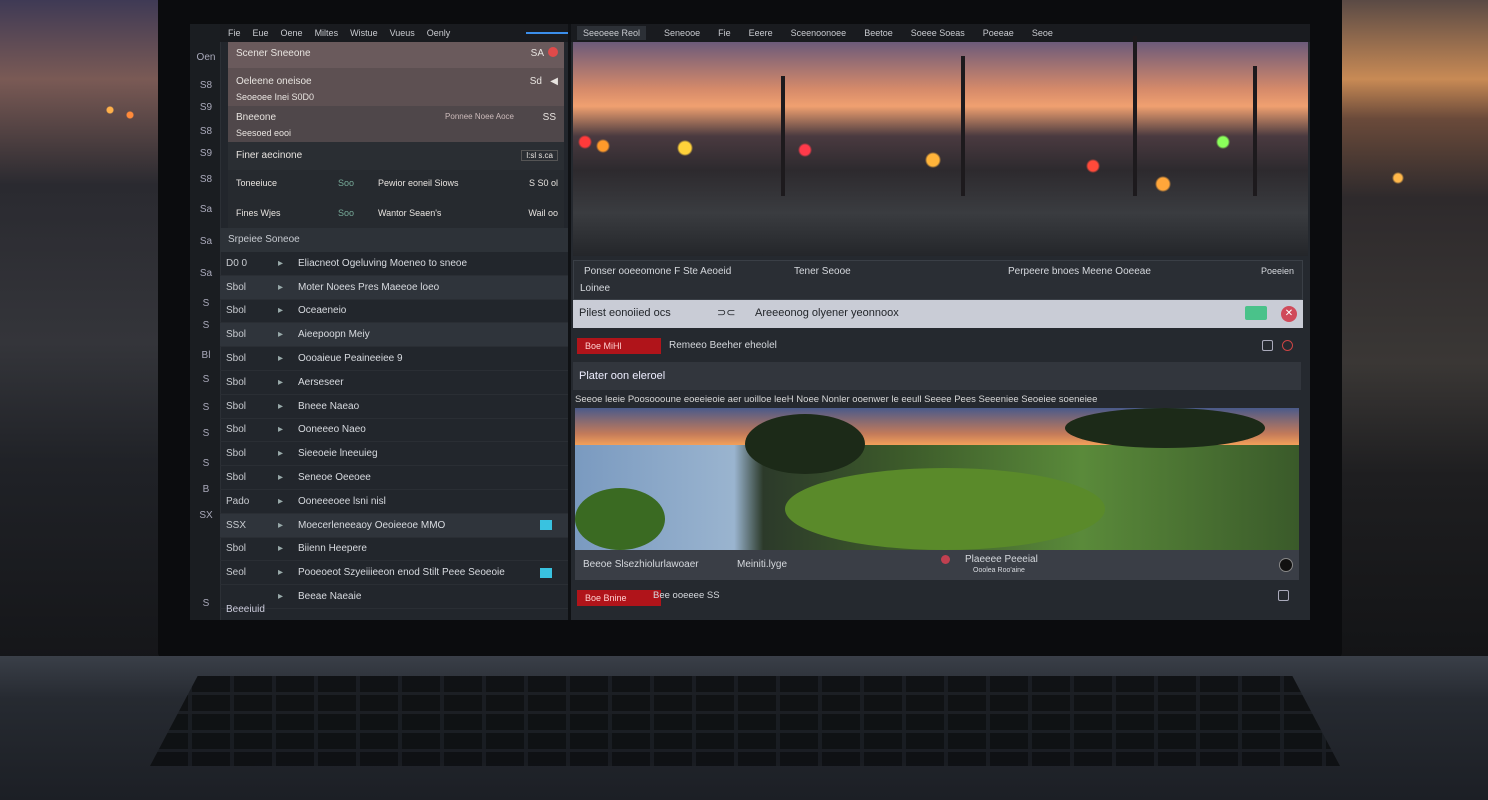 Image resolution: width=1488 pixels, height=800 pixels. What do you see at coordinates (394, 383) in the screenshot?
I see `layer-row: Sbol ▸ Aerseseer` at bounding box center [394, 383].